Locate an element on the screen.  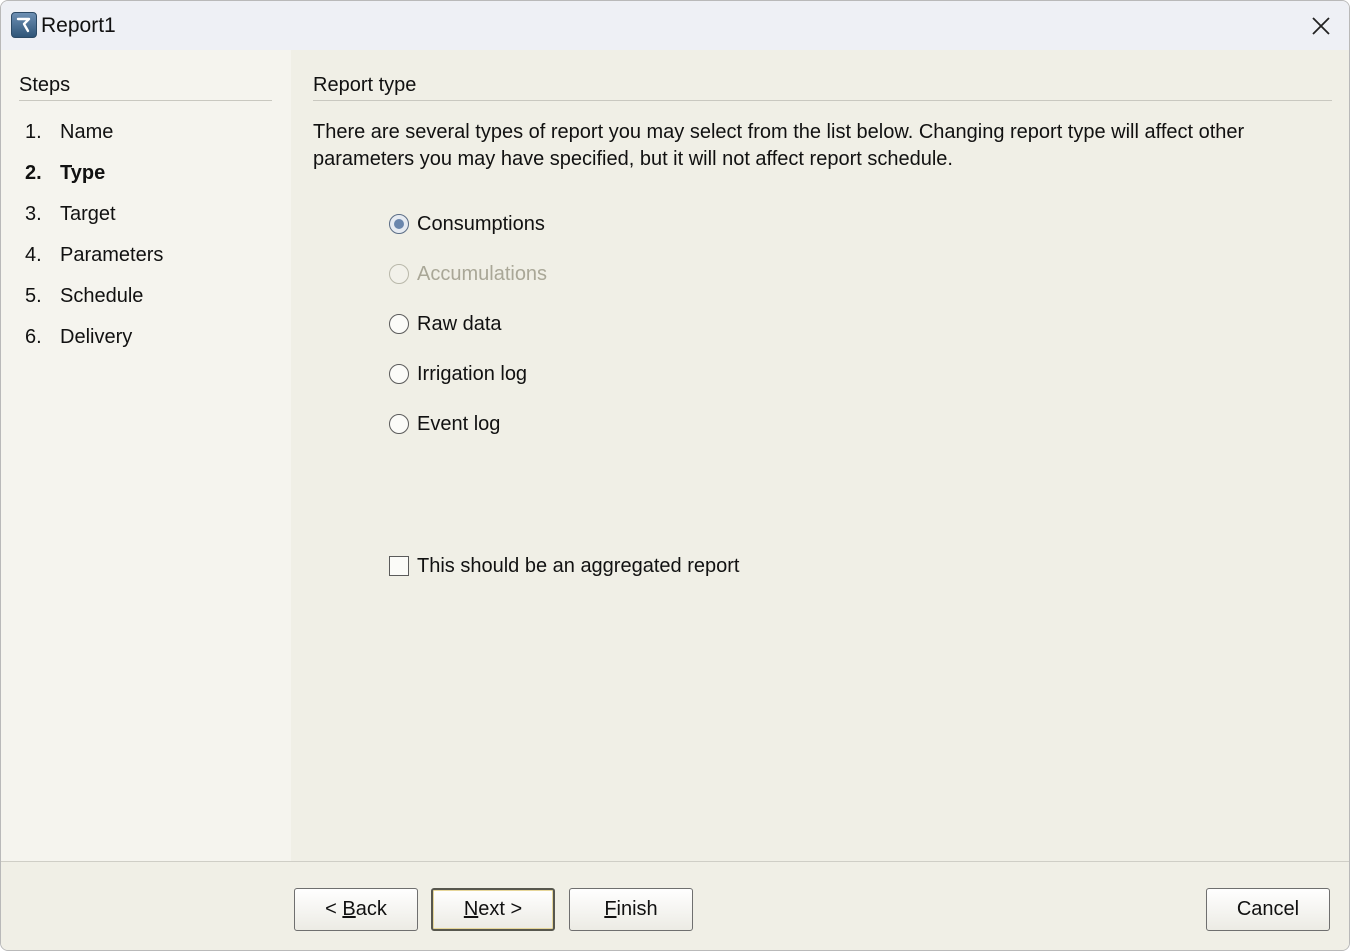
steps-divider is located at coordinates (145, 100).